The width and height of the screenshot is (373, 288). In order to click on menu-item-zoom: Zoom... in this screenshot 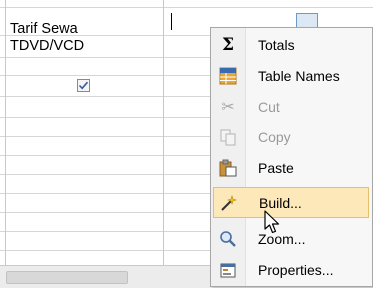, I will do `click(291, 239)`.